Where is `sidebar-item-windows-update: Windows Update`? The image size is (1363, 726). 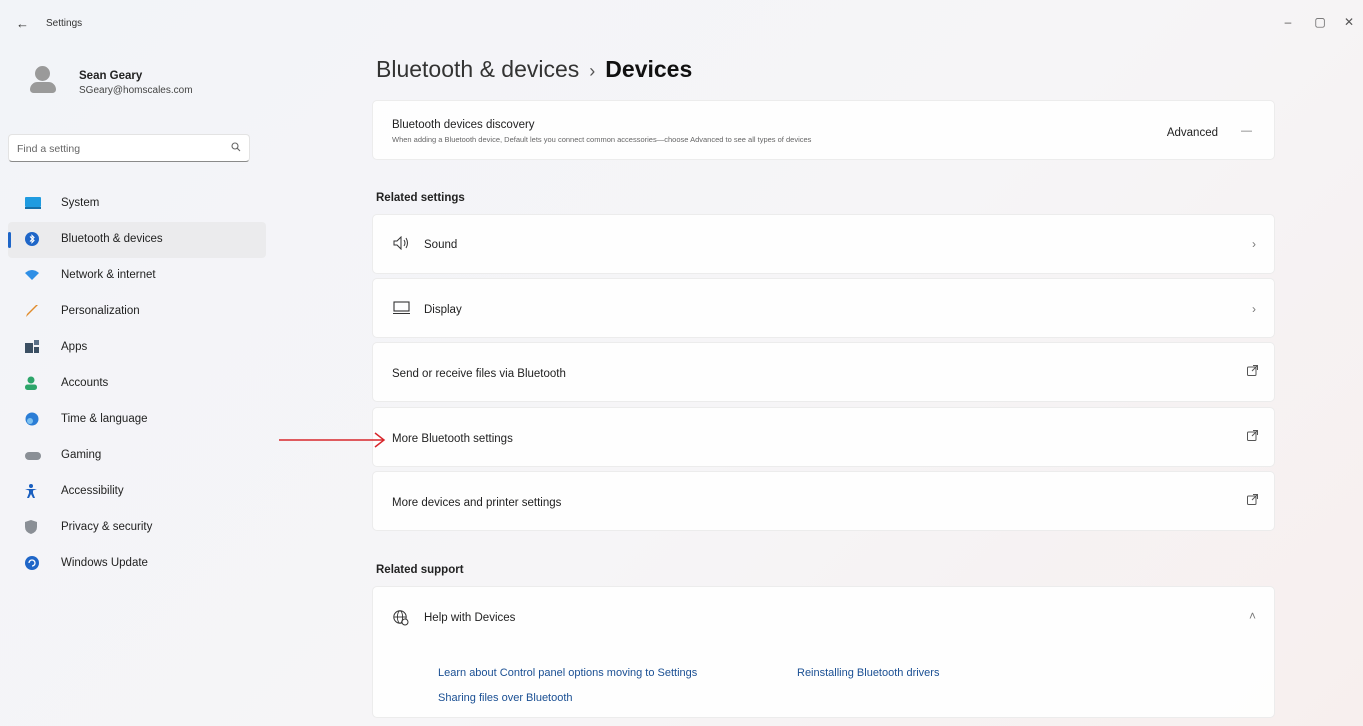
sidebar-item-windows-update: Windows Update is located at coordinates (137, 564).